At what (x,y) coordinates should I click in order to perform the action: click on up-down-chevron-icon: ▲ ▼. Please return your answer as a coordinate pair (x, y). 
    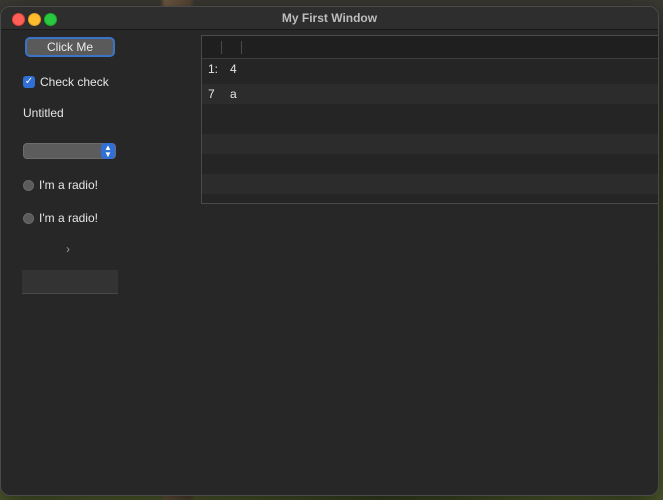
    Looking at the image, I should click on (108, 151).